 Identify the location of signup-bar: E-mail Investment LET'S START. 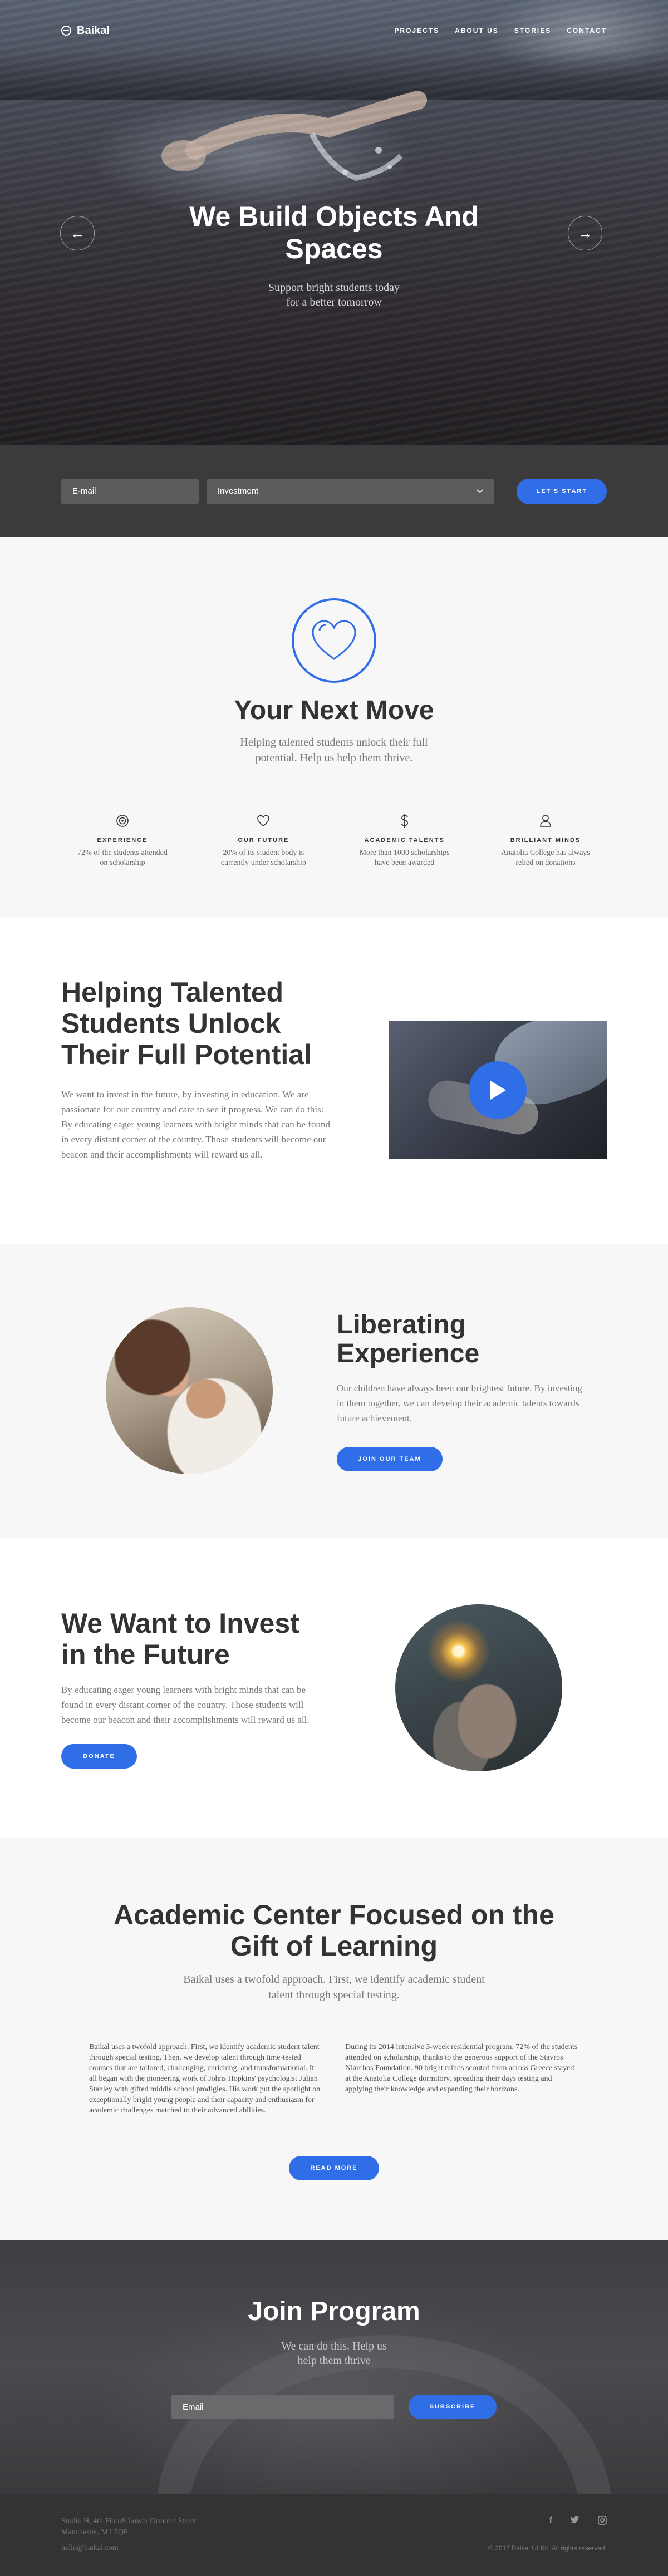
(334, 491).